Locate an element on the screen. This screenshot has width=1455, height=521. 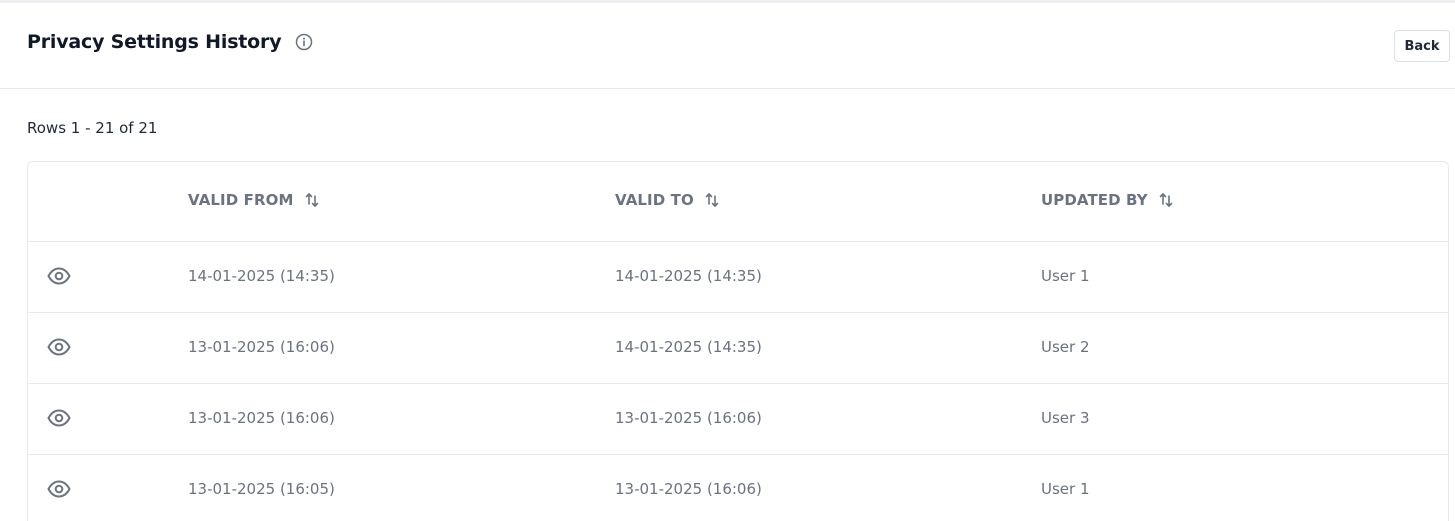
column-header-label: UPDATED BY is located at coordinates (1094, 200).